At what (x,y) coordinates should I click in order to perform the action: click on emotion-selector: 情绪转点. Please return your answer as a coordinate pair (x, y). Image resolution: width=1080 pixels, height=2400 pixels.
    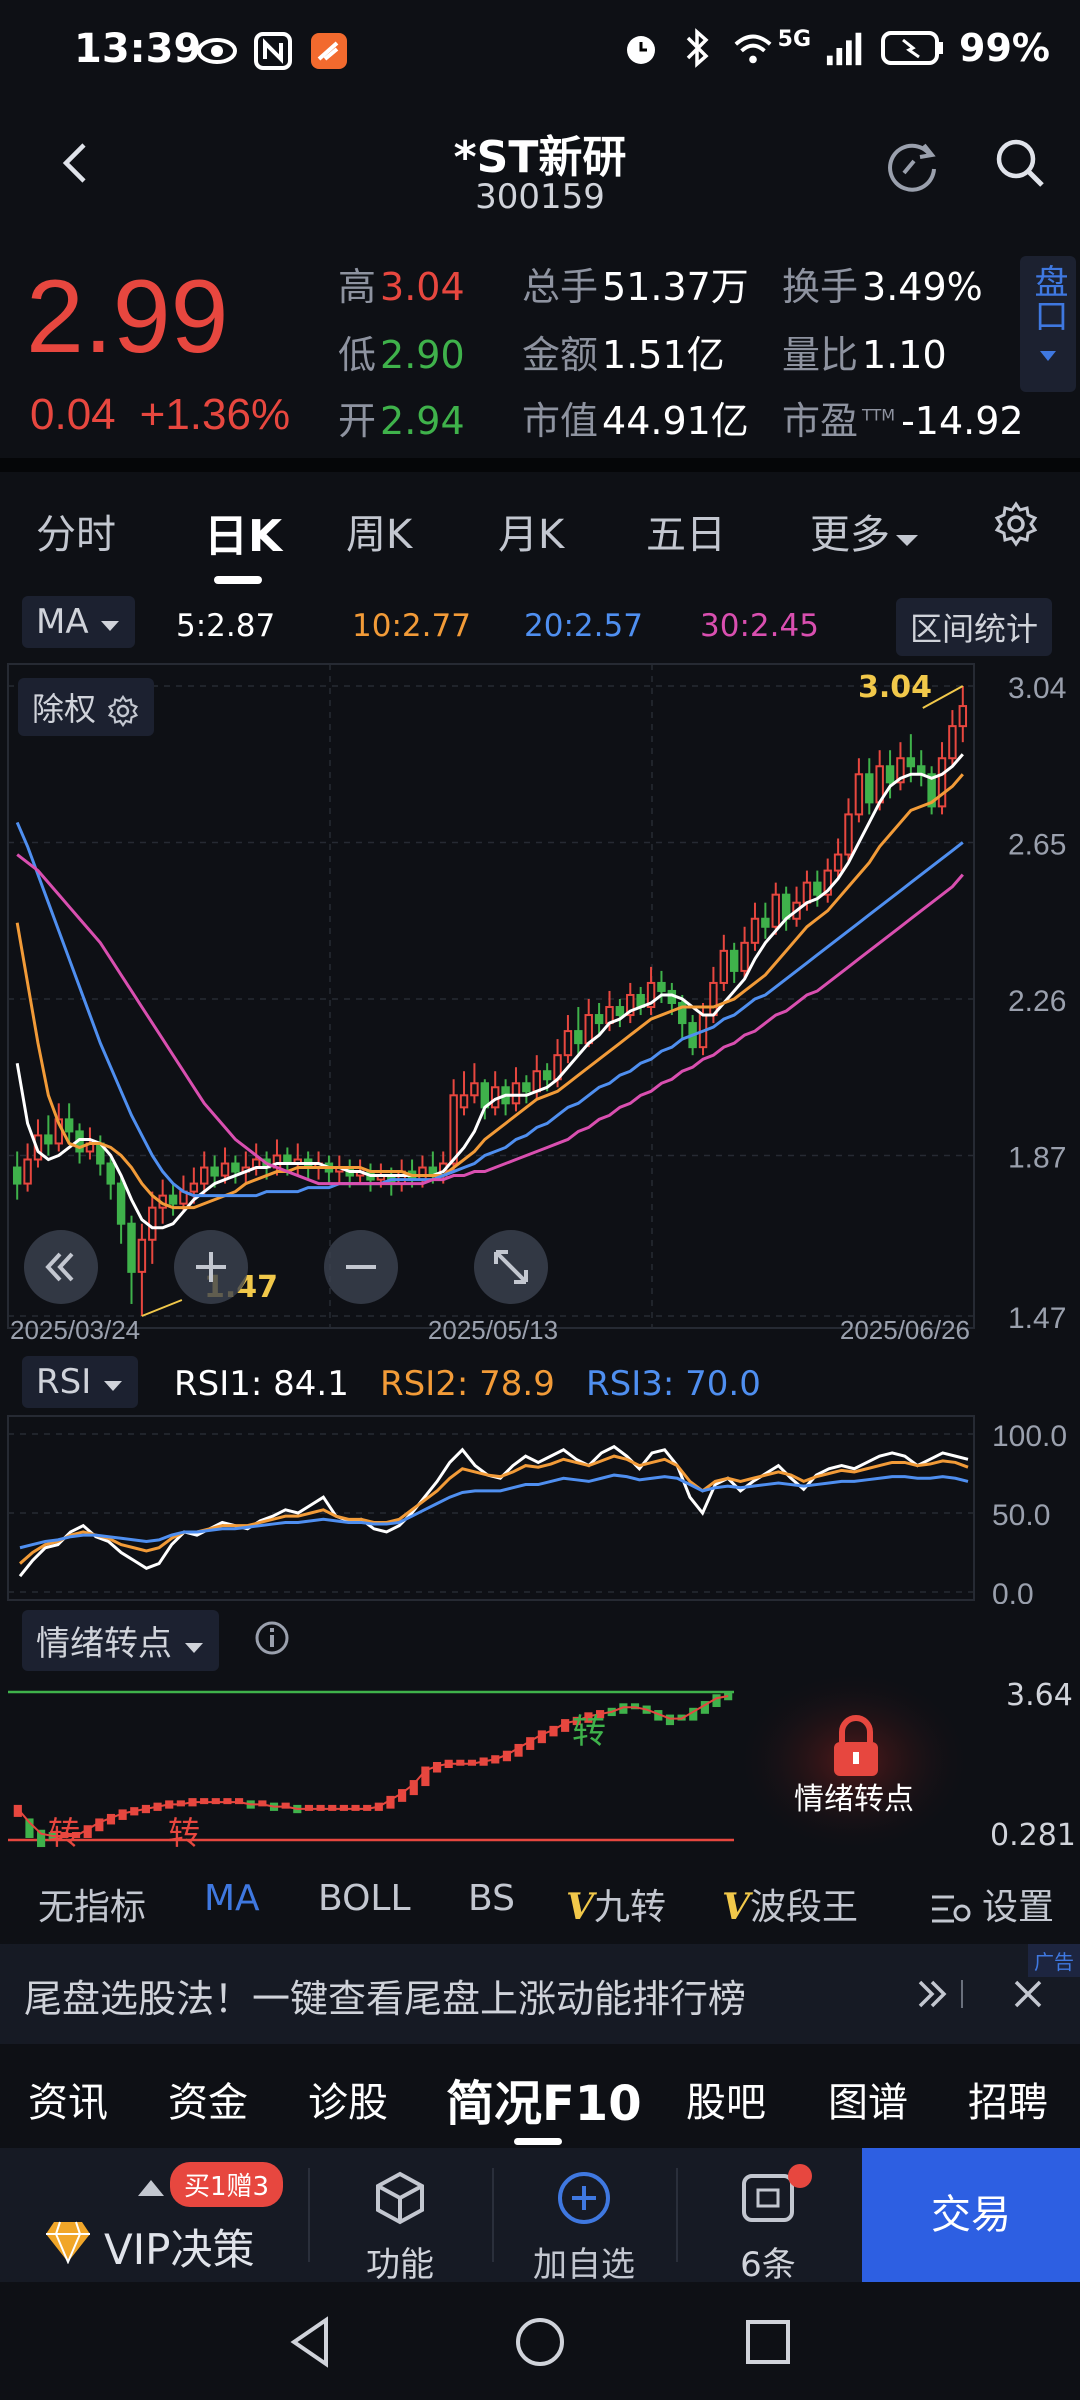
    Looking at the image, I should click on (120, 1640).